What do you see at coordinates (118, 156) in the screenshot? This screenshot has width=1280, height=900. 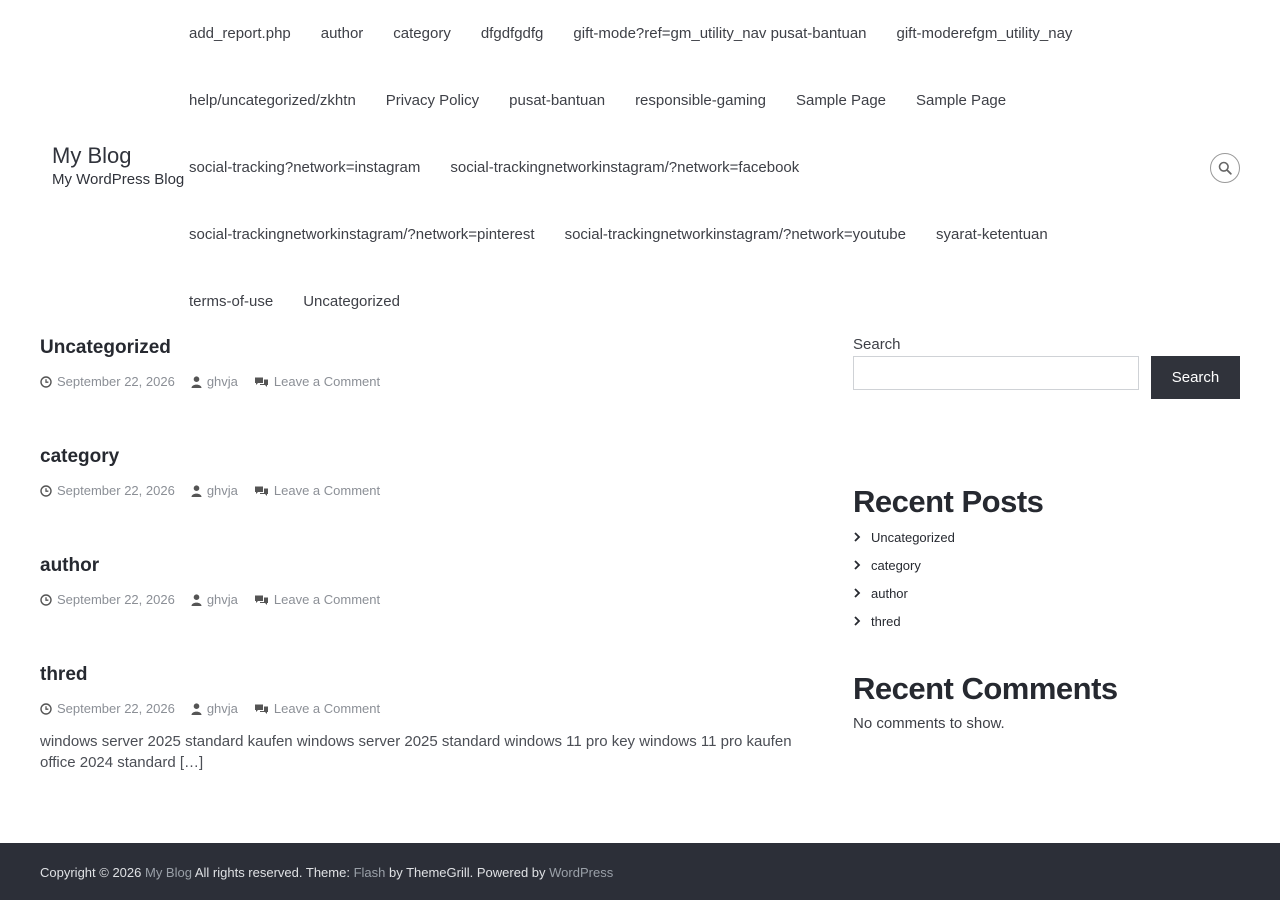 I see `site-title: My Blog` at bounding box center [118, 156].